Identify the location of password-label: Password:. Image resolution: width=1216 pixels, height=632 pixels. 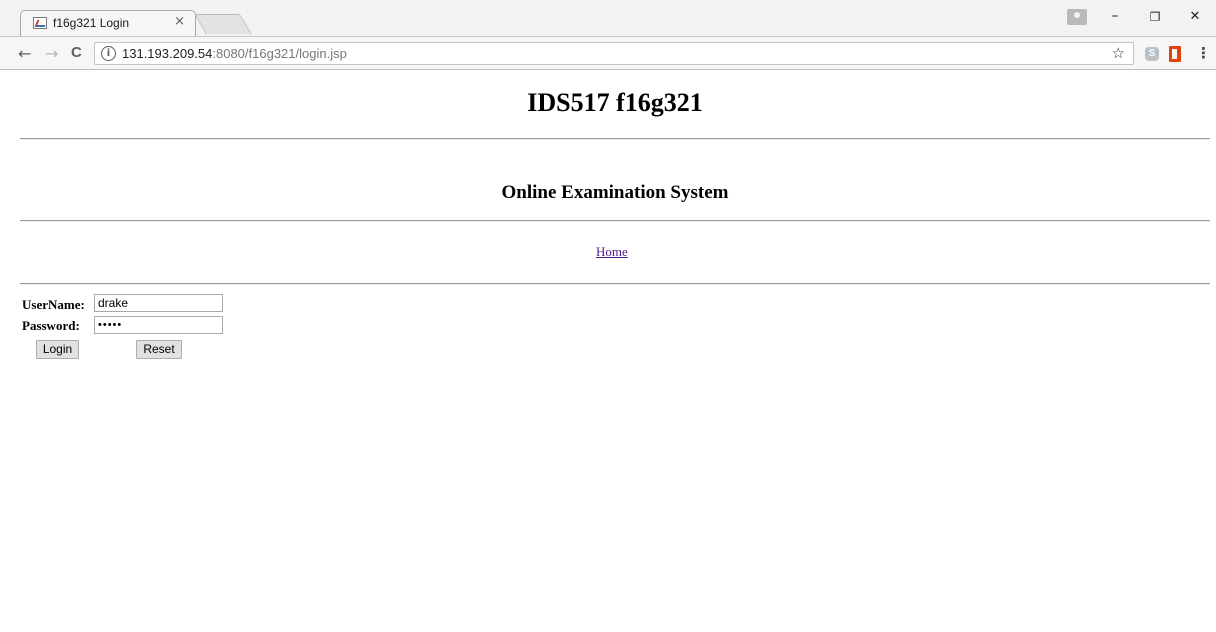
(51, 325).